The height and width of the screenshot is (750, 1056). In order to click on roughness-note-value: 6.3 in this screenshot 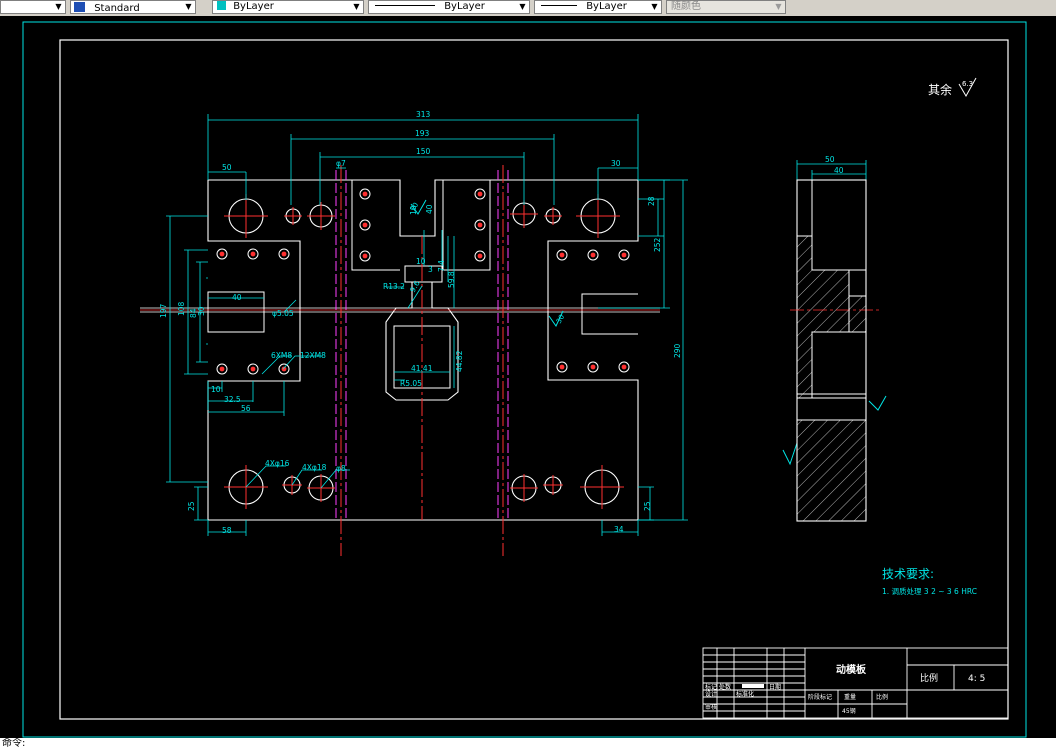, I will do `click(967, 84)`.